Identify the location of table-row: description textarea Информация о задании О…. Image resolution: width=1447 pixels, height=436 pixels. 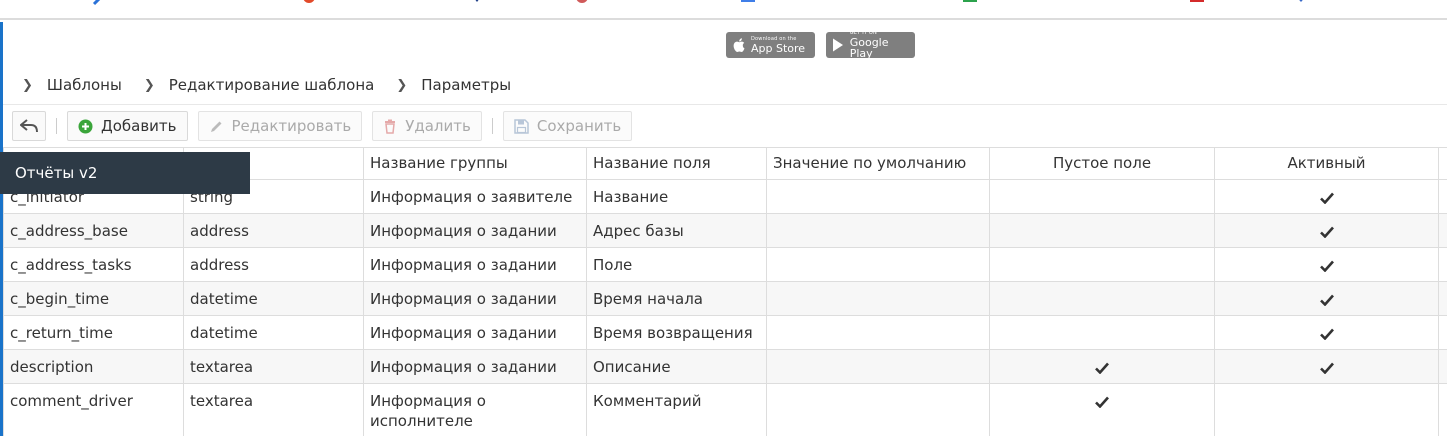
(725, 366).